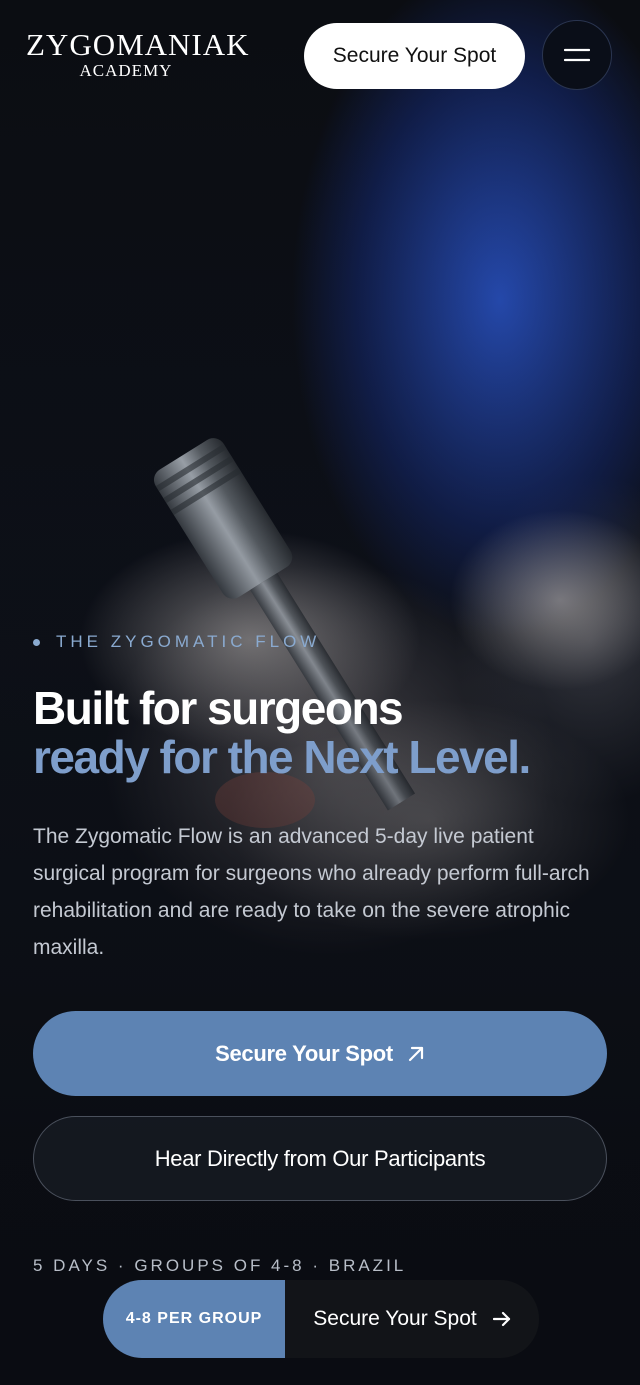 This screenshot has height=1385, width=640. Describe the element at coordinates (220, 1265) in the screenshot. I see `program-meta: 5 DAYS · GROUPS OF 4-8 · BRAZIL` at that location.